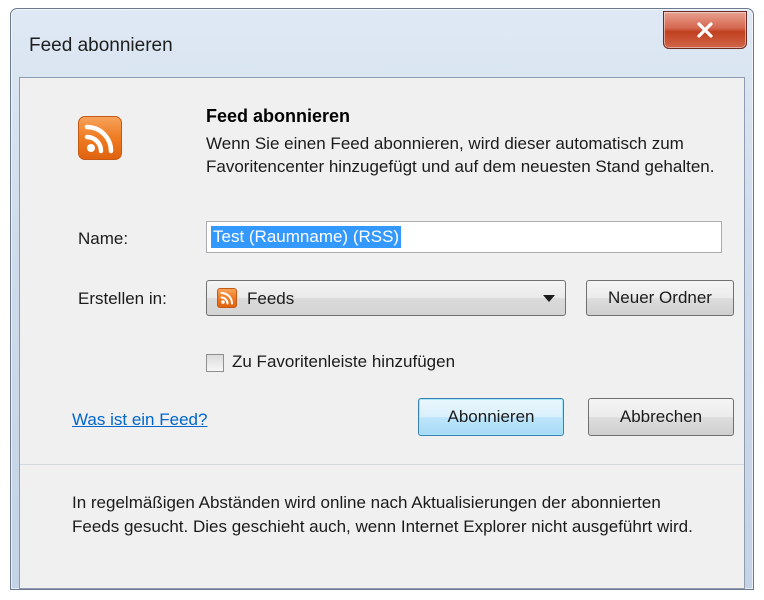 Image resolution: width=764 pixels, height=600 pixels. What do you see at coordinates (660, 298) in the screenshot?
I see `new-folder-button: Neuer Ordner` at bounding box center [660, 298].